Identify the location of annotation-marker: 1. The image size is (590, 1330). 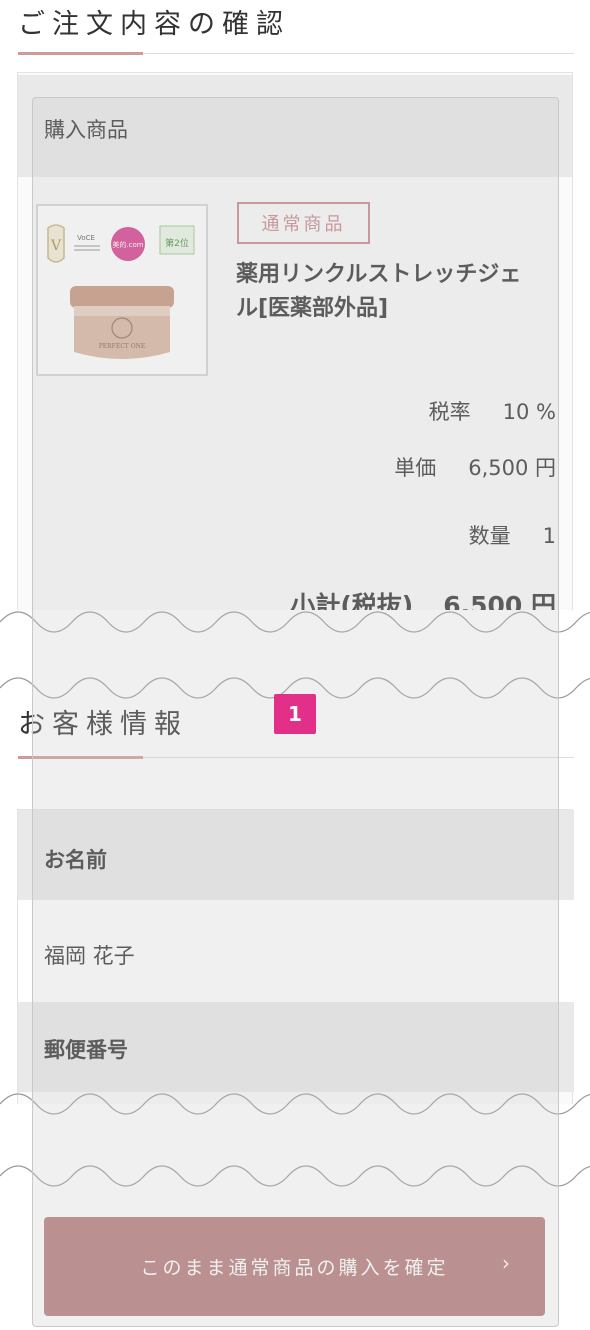
(295, 714).